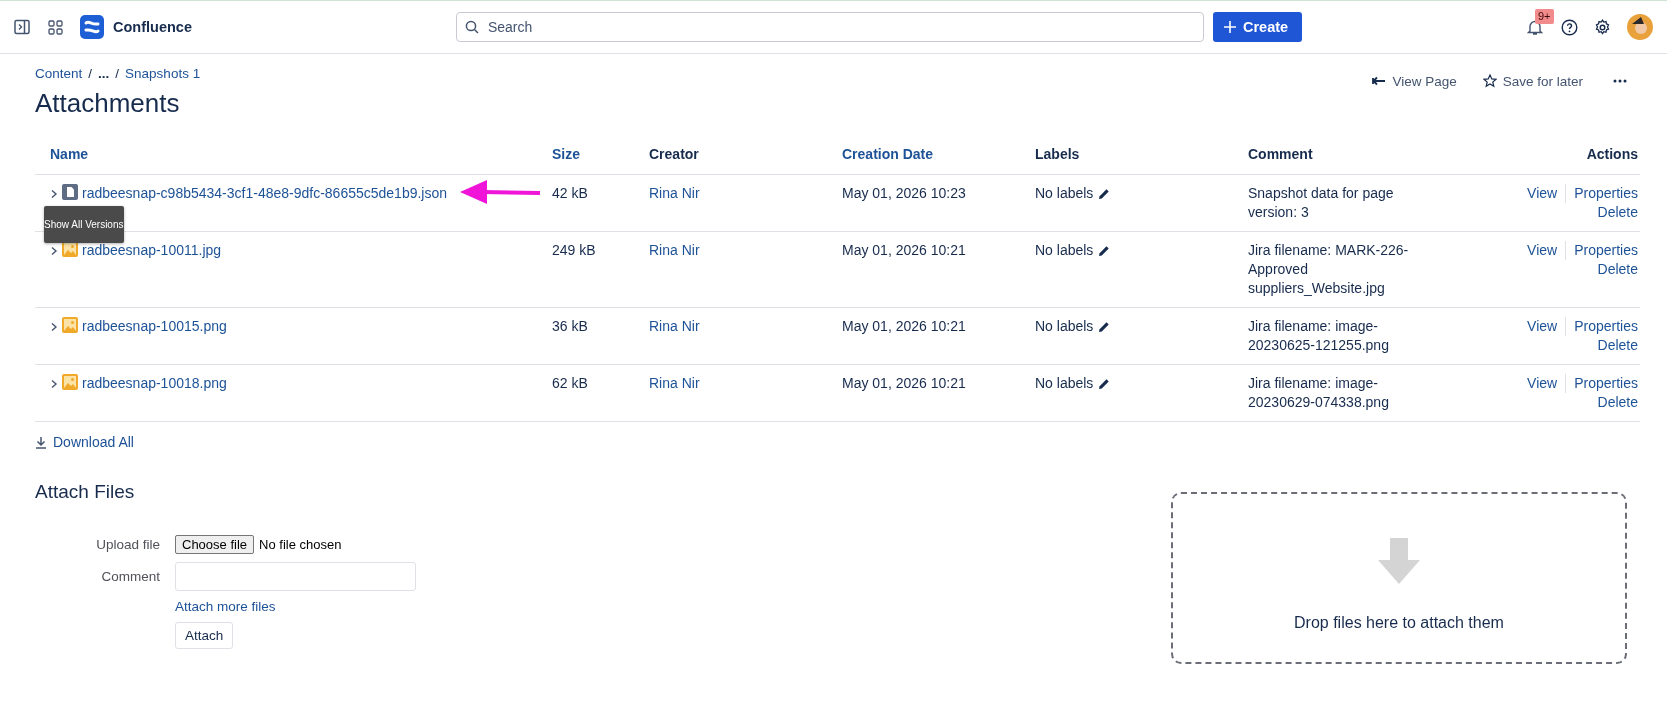 Image resolution: width=1667 pixels, height=711 pixels. I want to click on drop-zone-text: Drop files here to attach them, so click(1399, 622).